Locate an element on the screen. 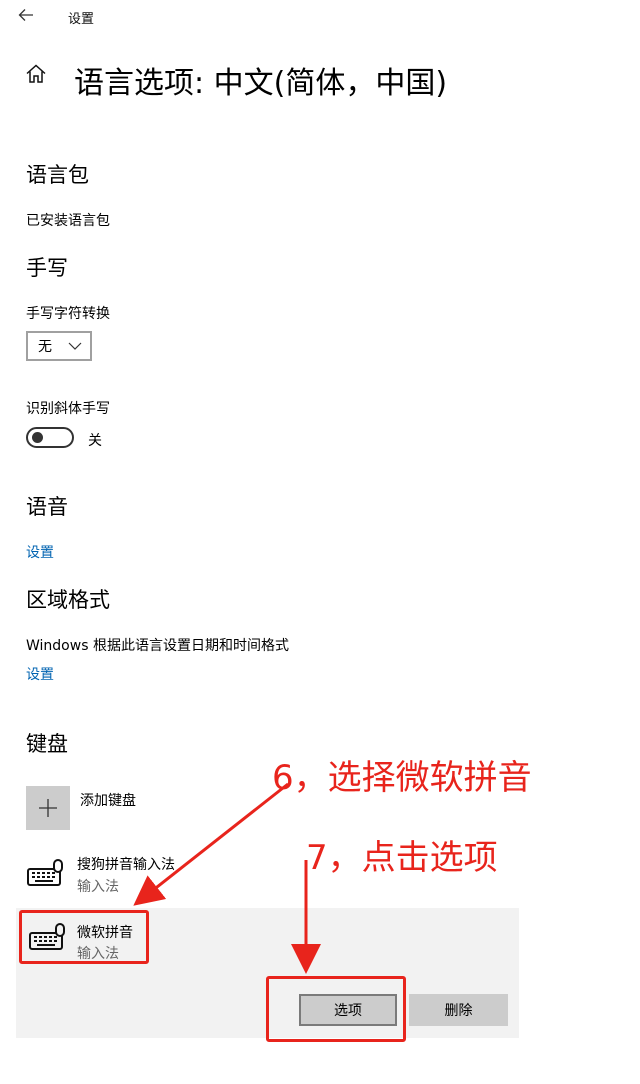 Image resolution: width=640 pixels, height=1084 pixels. keyboard-item-sogou: 搜狗拼音输入法 输入法 is located at coordinates (176, 875).